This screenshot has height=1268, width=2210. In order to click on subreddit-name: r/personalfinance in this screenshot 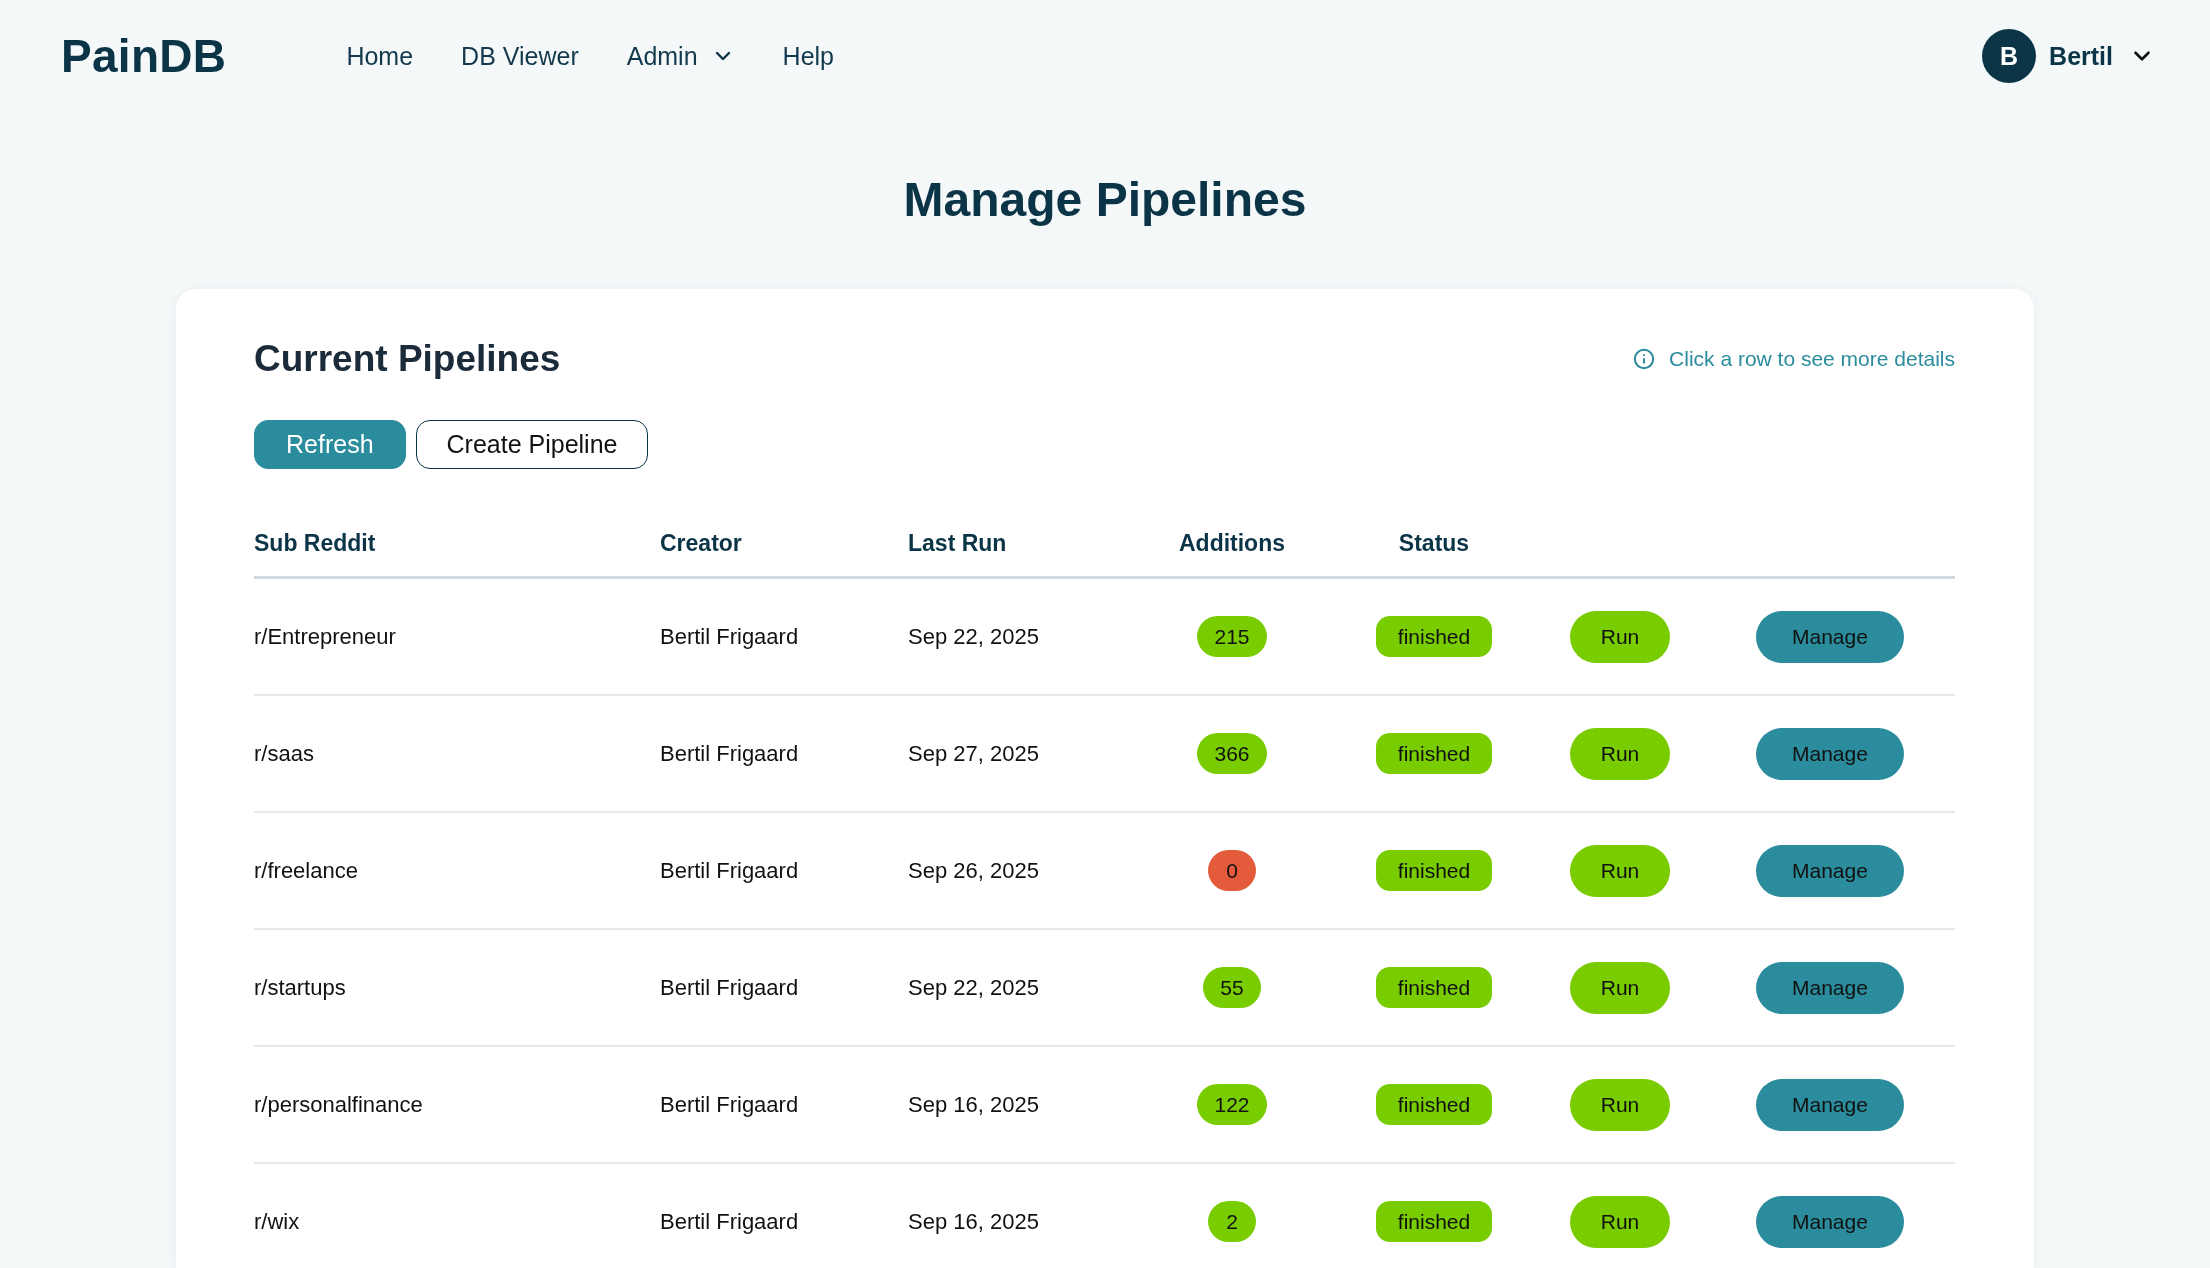, I will do `click(338, 1104)`.